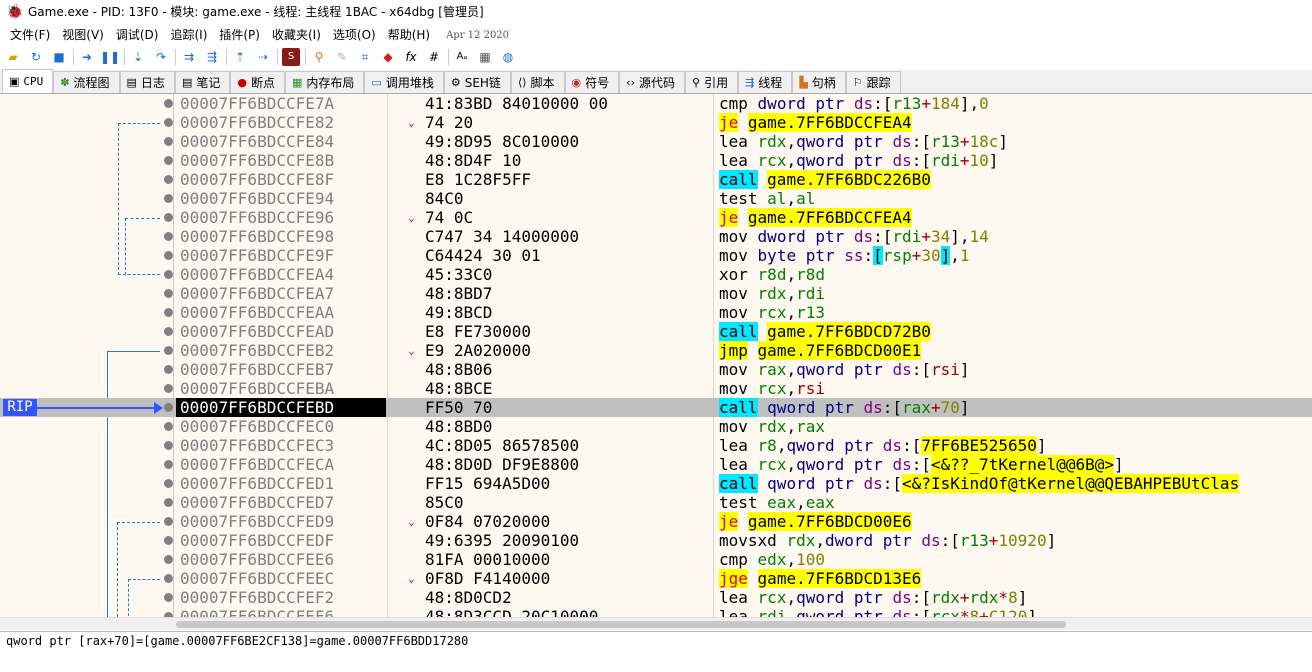  What do you see at coordinates (239, 35) in the screenshot?
I see `menu-plugins: 插件(P)` at bounding box center [239, 35].